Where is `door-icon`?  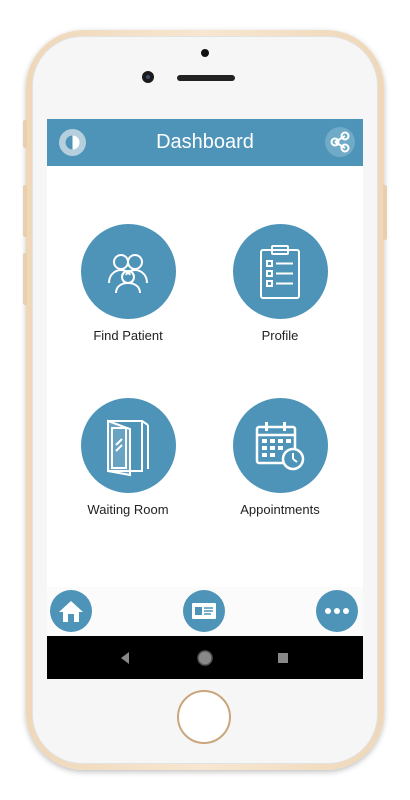 door-icon is located at coordinates (128, 445).